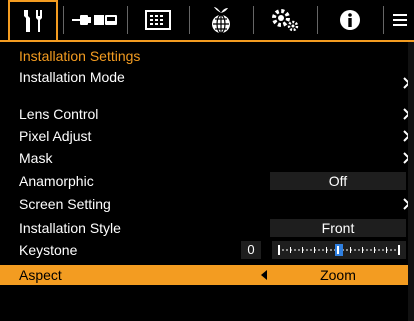  I want to click on menu-item-lens-control: Lens Control, so click(207, 114).